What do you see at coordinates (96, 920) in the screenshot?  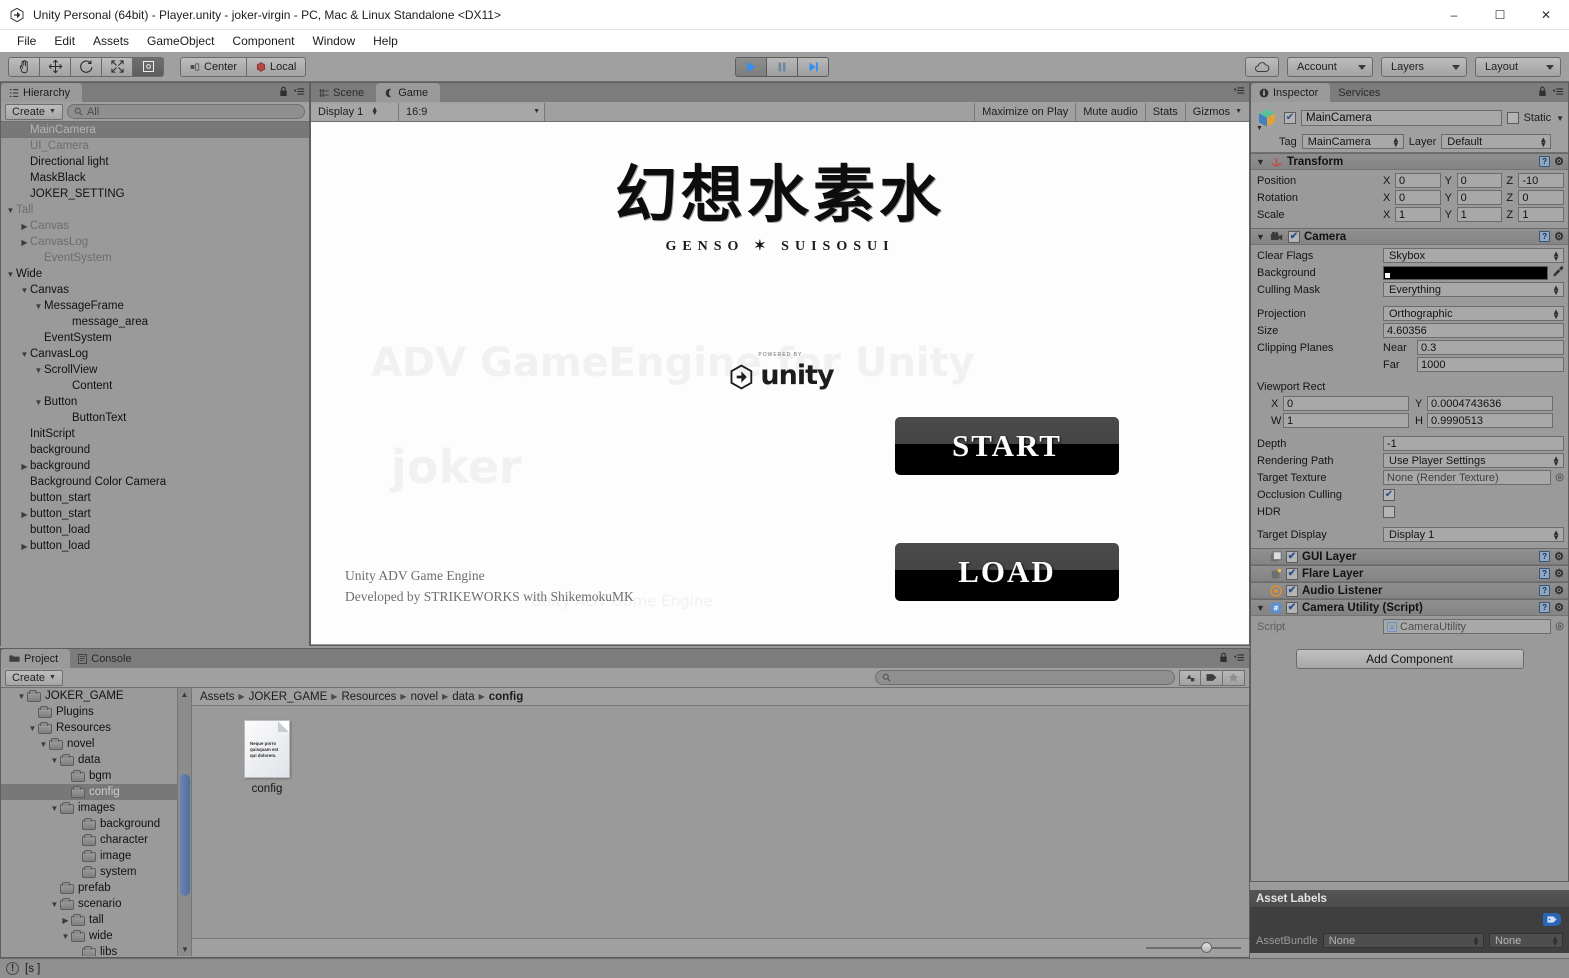 I see `project-tree-item: ▶ tall` at bounding box center [96, 920].